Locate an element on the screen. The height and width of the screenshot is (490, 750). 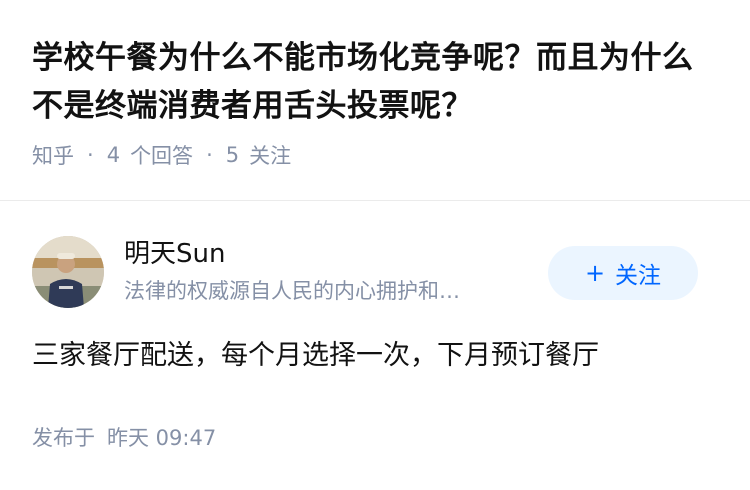
avatar is located at coordinates (68, 272).